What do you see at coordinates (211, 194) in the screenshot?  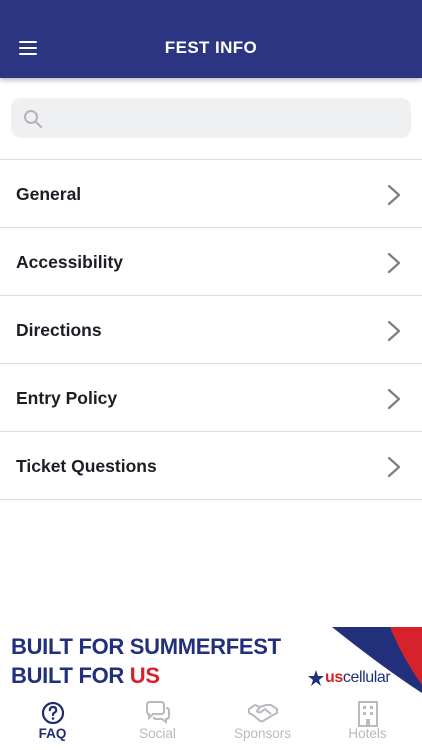 I see `faq-item-general: General` at bounding box center [211, 194].